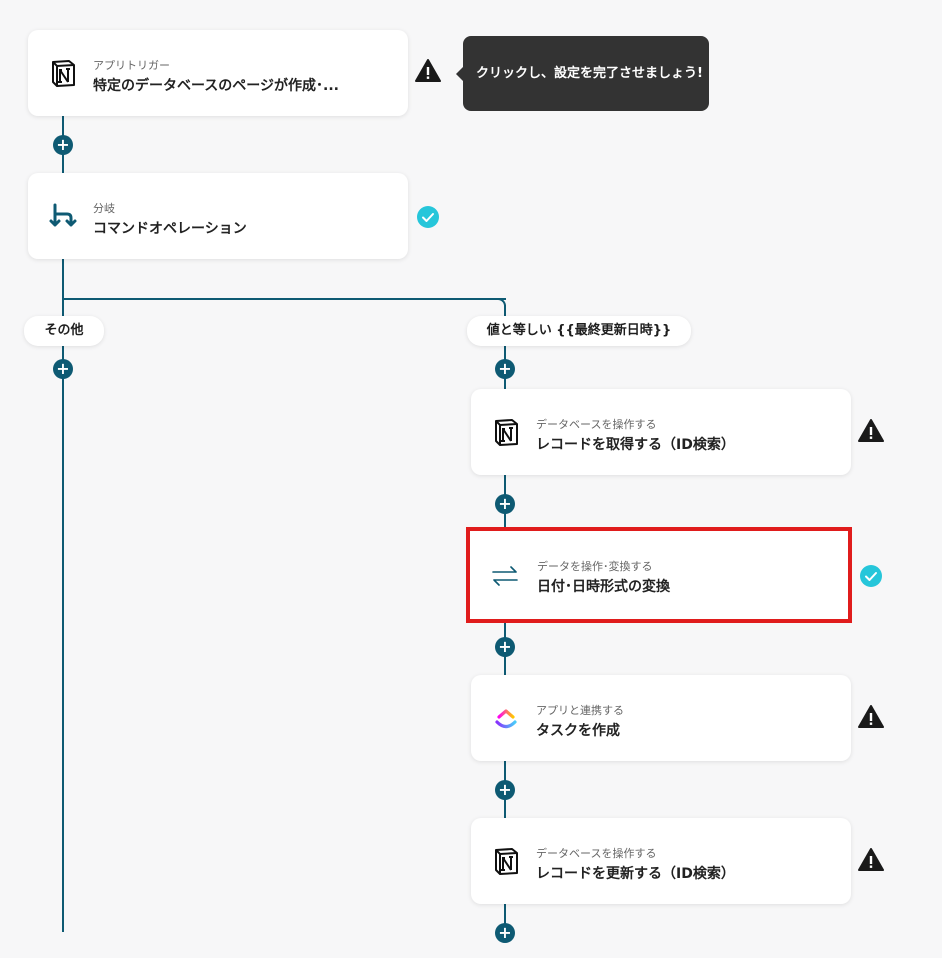  What do you see at coordinates (506, 719) in the screenshot?
I see `clickup-icon` at bounding box center [506, 719].